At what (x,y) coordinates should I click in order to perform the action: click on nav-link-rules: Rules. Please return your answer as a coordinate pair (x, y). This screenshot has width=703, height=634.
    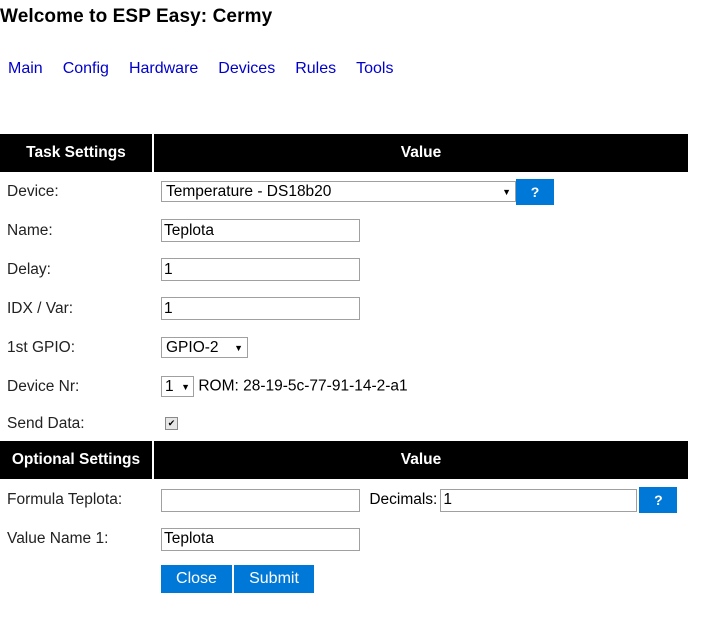
    Looking at the image, I should click on (315, 69).